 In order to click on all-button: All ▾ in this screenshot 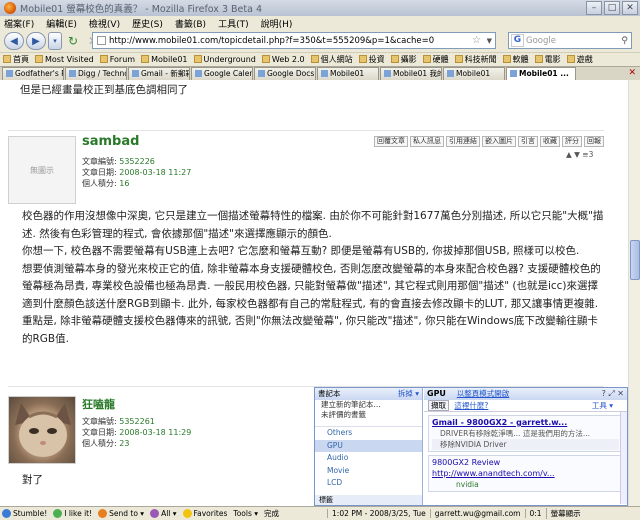, I will do `click(163, 513)`.